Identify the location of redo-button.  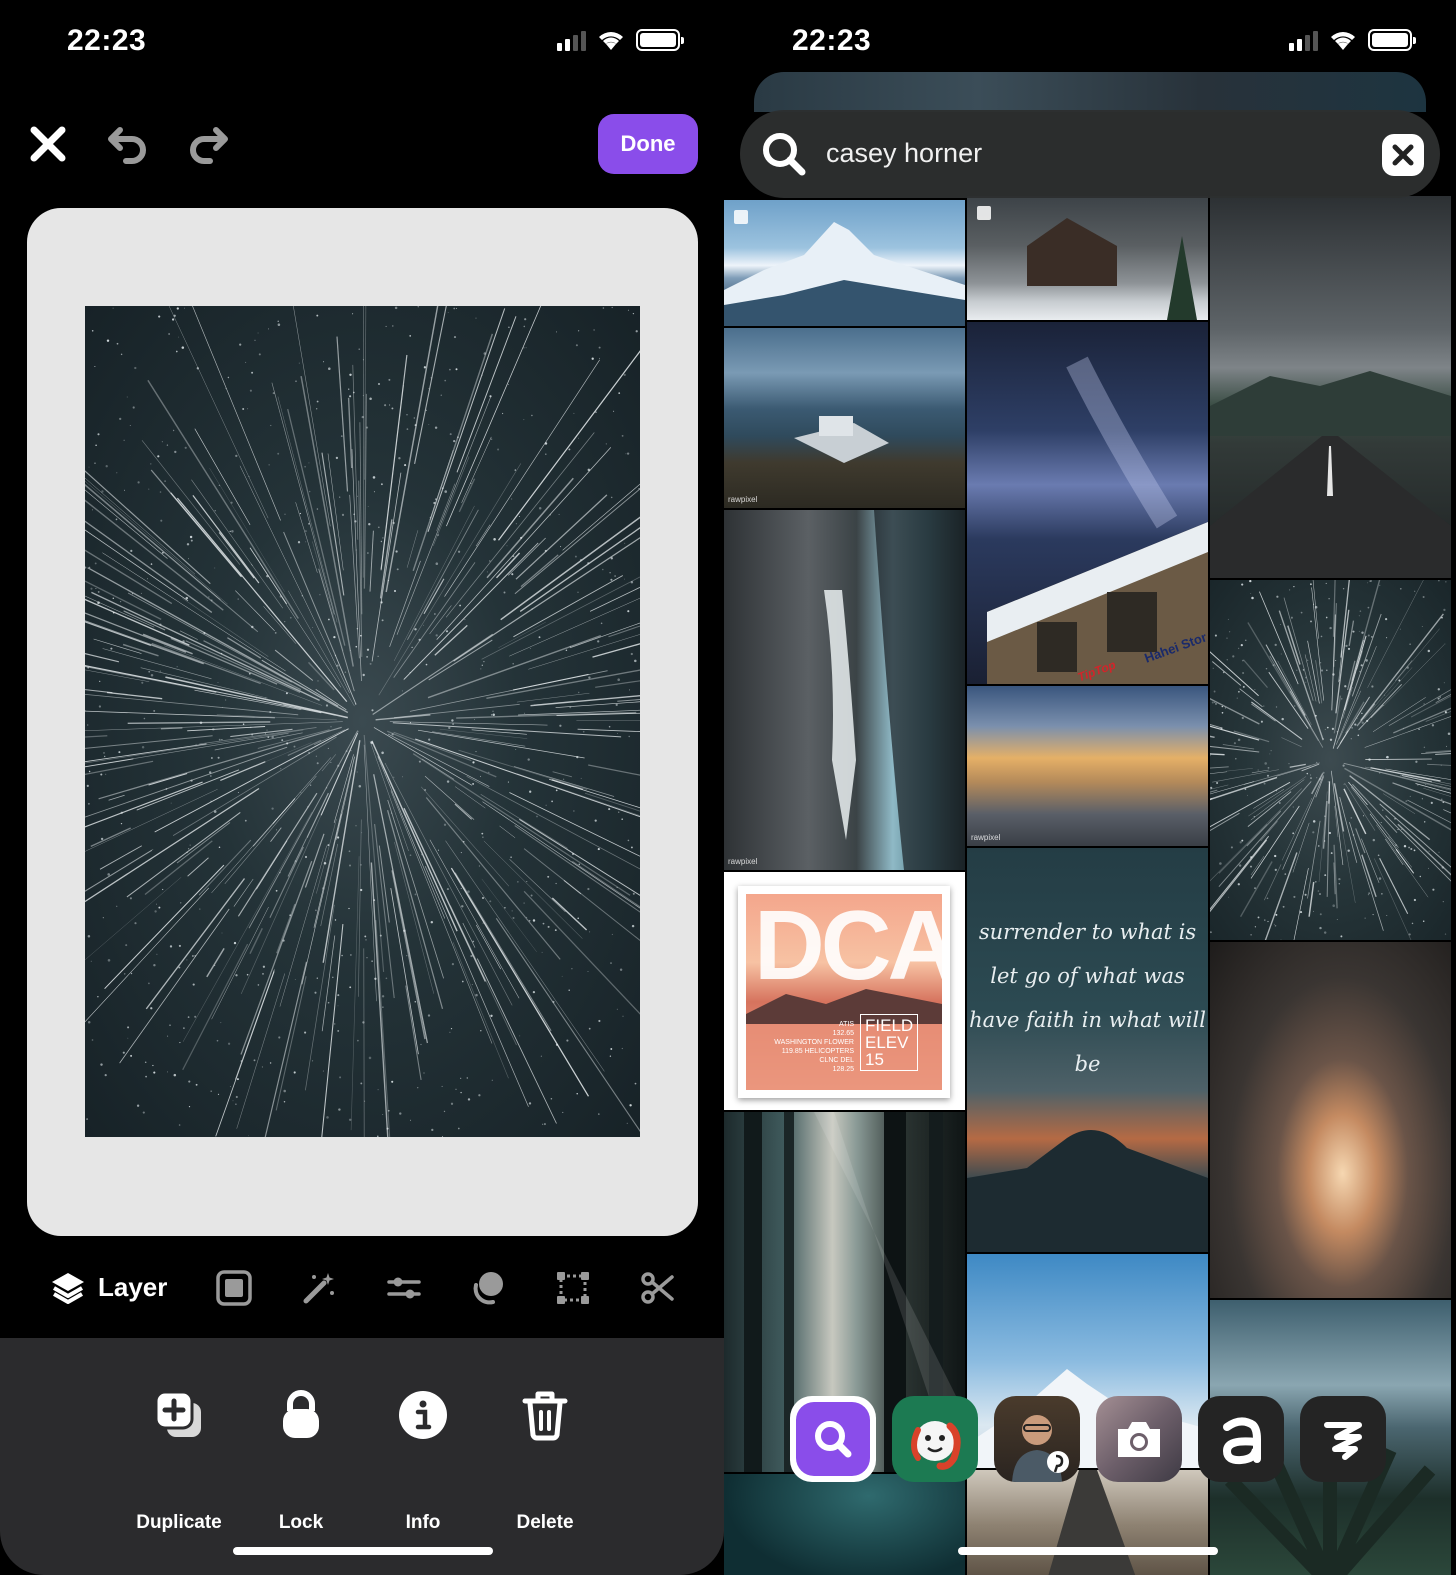
(208, 144).